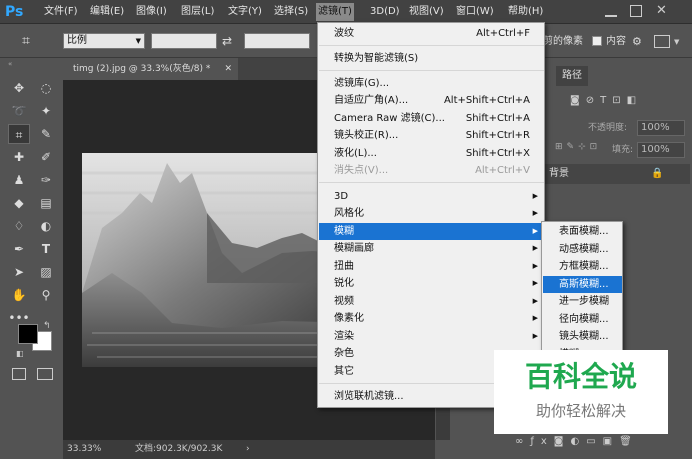 The width and height of the screenshot is (692, 459). What do you see at coordinates (431, 266) in the screenshot?
I see `menu-item-distort: 扭曲 ▶` at bounding box center [431, 266].